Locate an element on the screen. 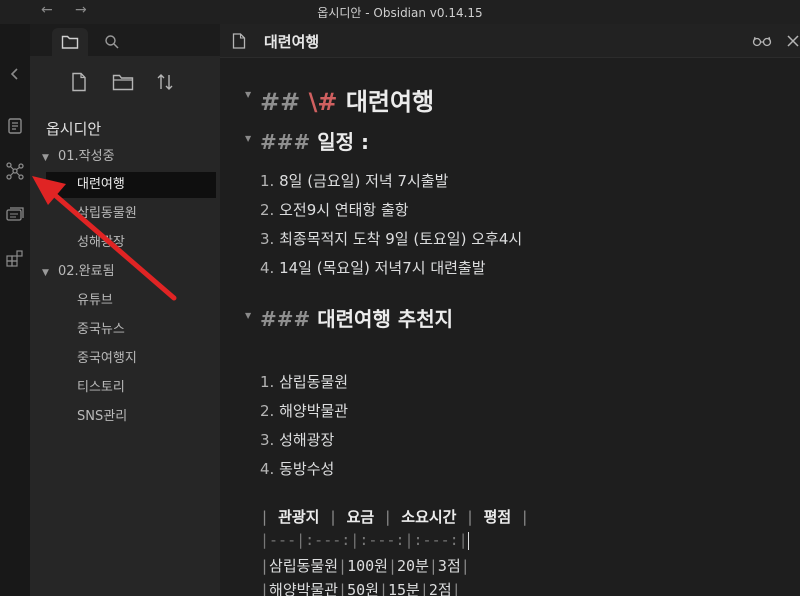  list-item: 3. 최종목적지 도착 9일 (토요일) 오후4시 is located at coordinates (391, 238).